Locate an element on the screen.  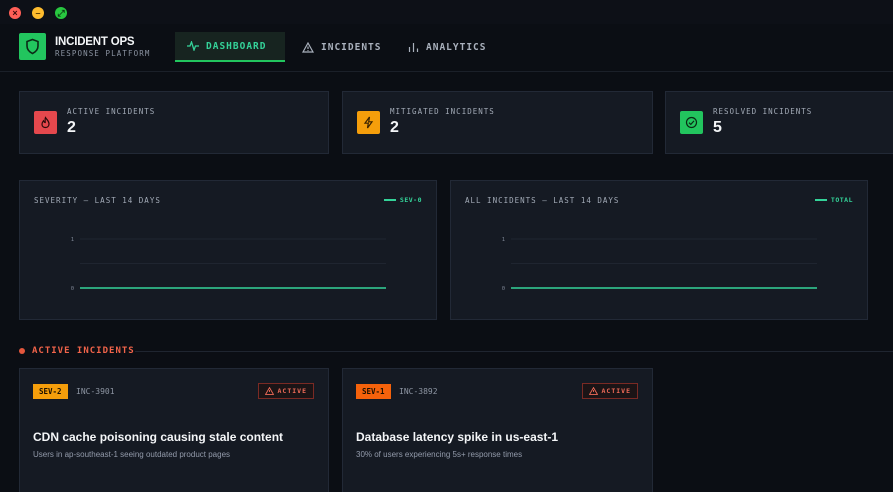
flame-icon is located at coordinates (45, 122).